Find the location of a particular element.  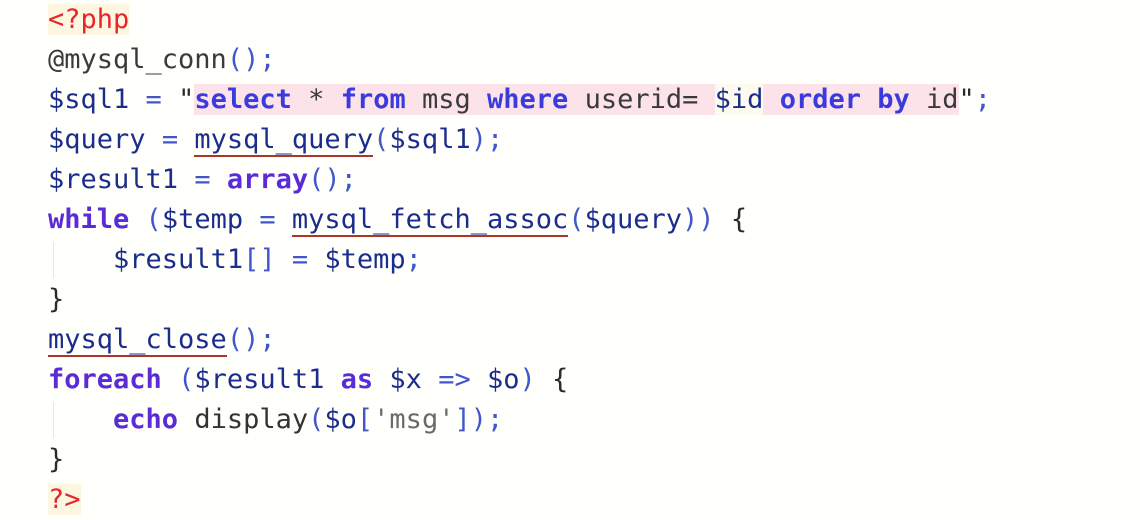

identifier-token: display is located at coordinates (251, 419).